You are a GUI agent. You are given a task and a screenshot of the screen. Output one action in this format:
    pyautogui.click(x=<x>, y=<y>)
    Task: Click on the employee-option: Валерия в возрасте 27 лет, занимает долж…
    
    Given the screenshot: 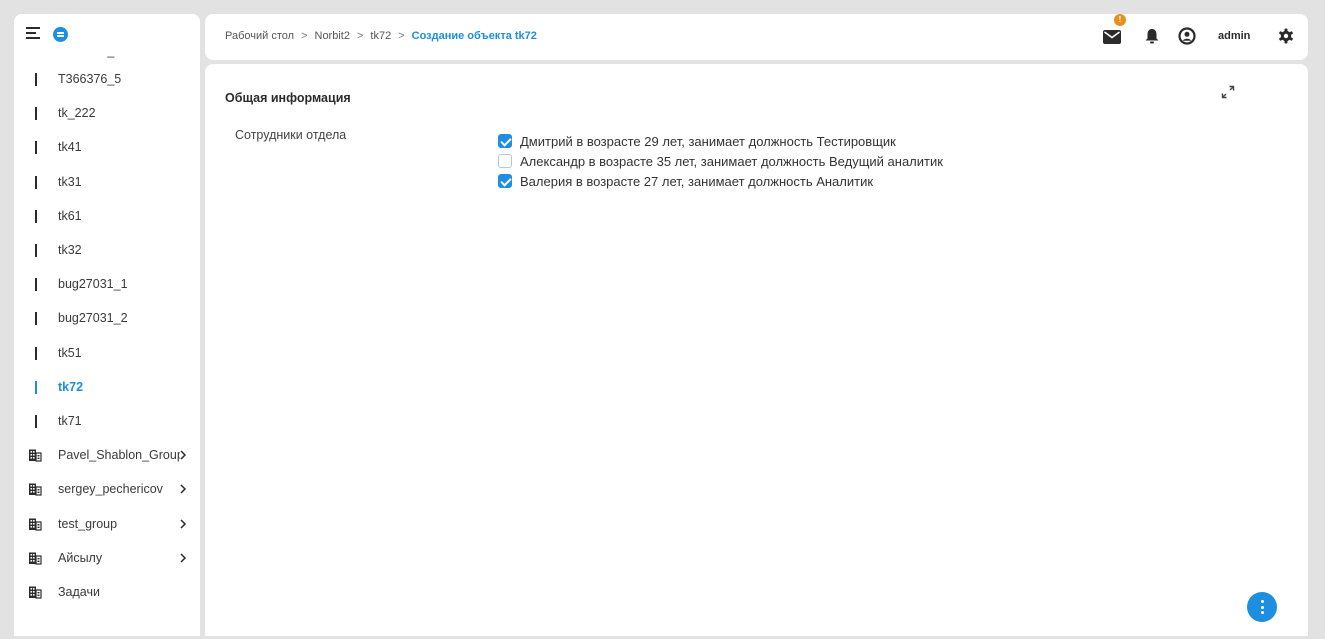 What is the action you would take?
    pyautogui.click(x=720, y=181)
    